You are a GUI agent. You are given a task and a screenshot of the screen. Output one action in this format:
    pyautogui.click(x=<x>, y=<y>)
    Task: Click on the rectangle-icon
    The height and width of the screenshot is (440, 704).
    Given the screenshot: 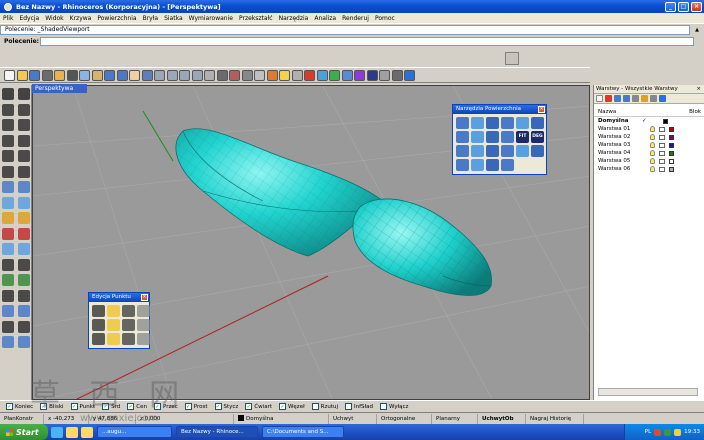 What is the action you would take?
    pyautogui.click(x=24, y=140)
    